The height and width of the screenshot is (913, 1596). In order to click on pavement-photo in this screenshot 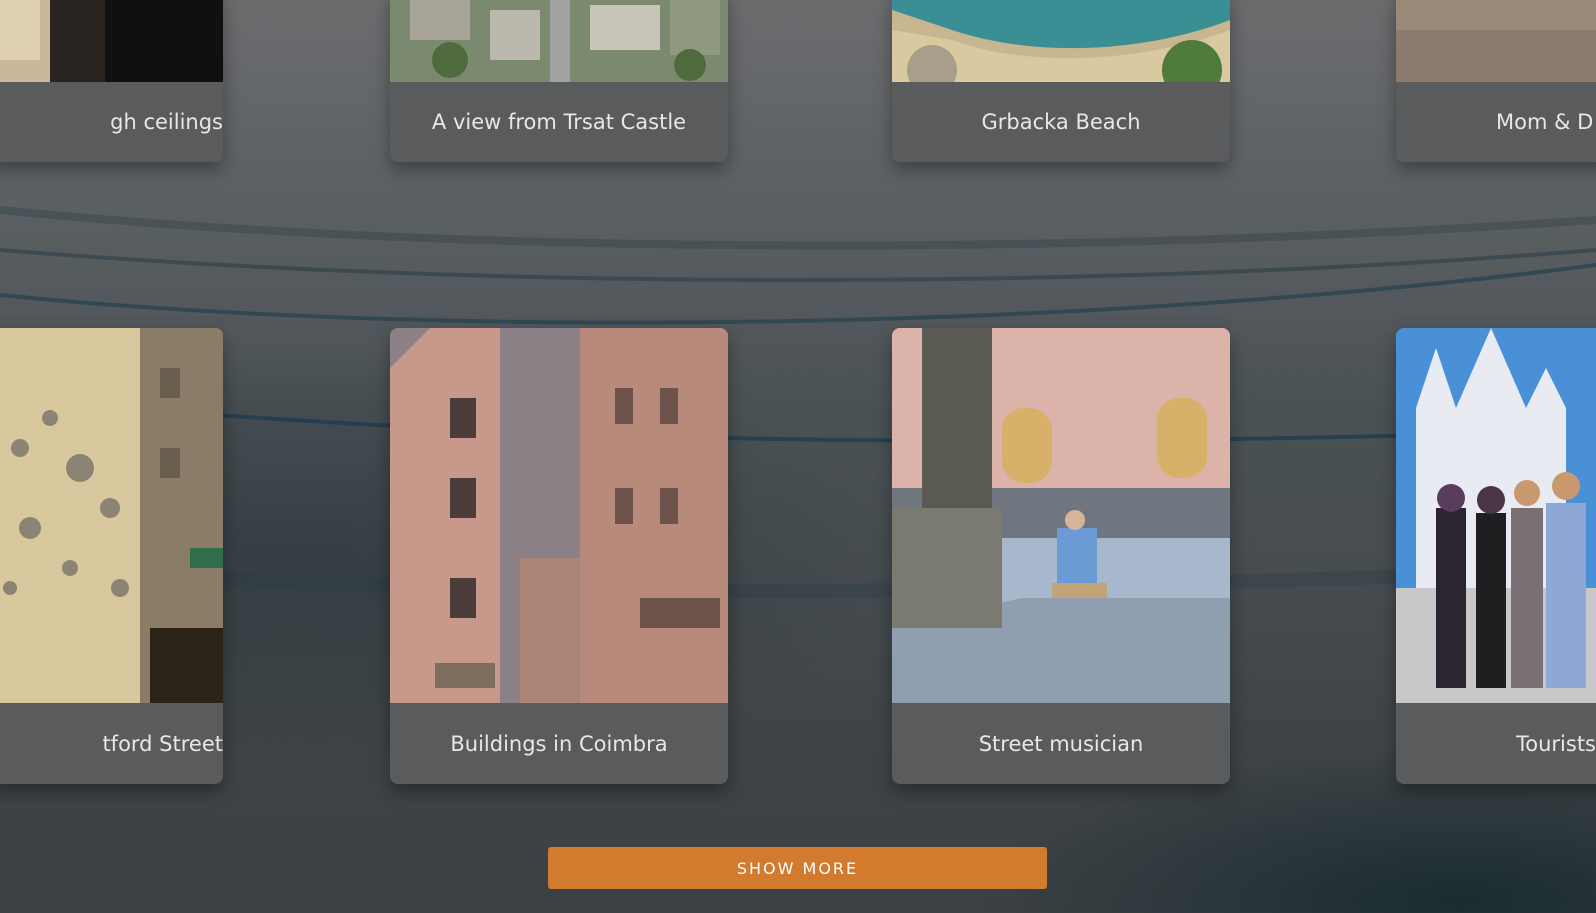, I will do `click(1496, 41)`.